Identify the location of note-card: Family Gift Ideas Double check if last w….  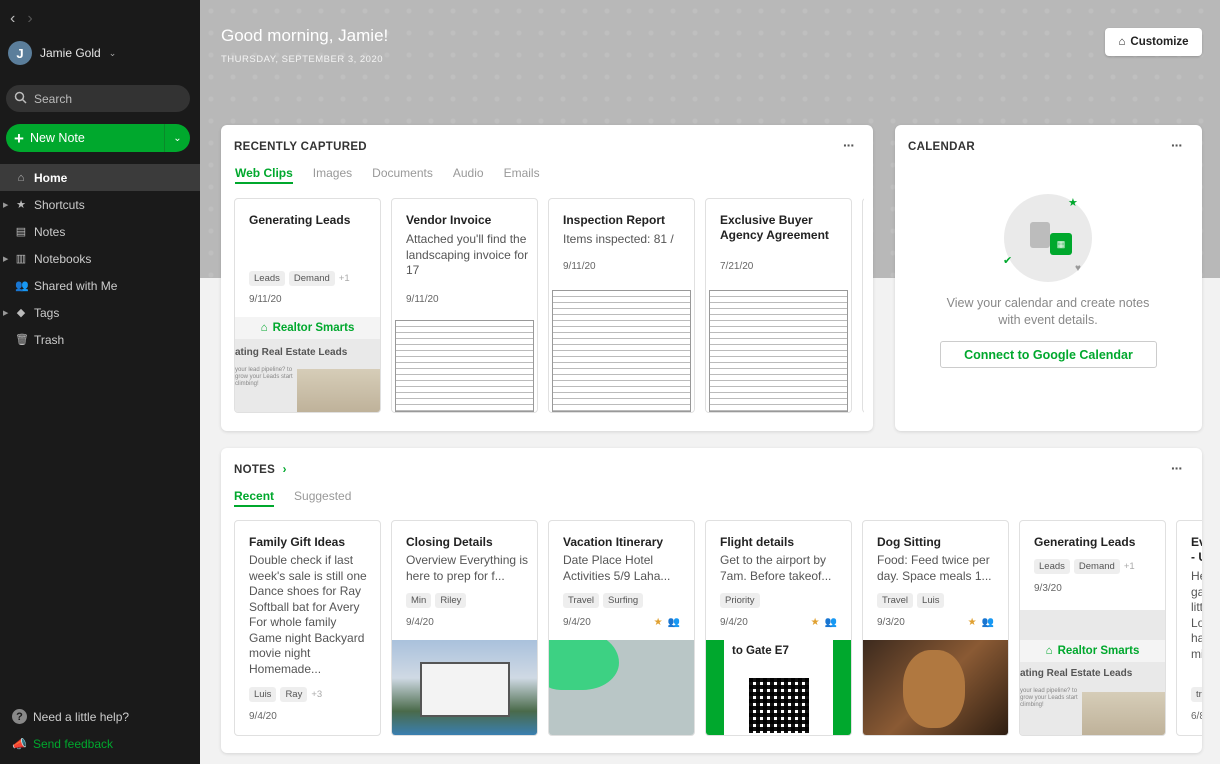
(307, 628).